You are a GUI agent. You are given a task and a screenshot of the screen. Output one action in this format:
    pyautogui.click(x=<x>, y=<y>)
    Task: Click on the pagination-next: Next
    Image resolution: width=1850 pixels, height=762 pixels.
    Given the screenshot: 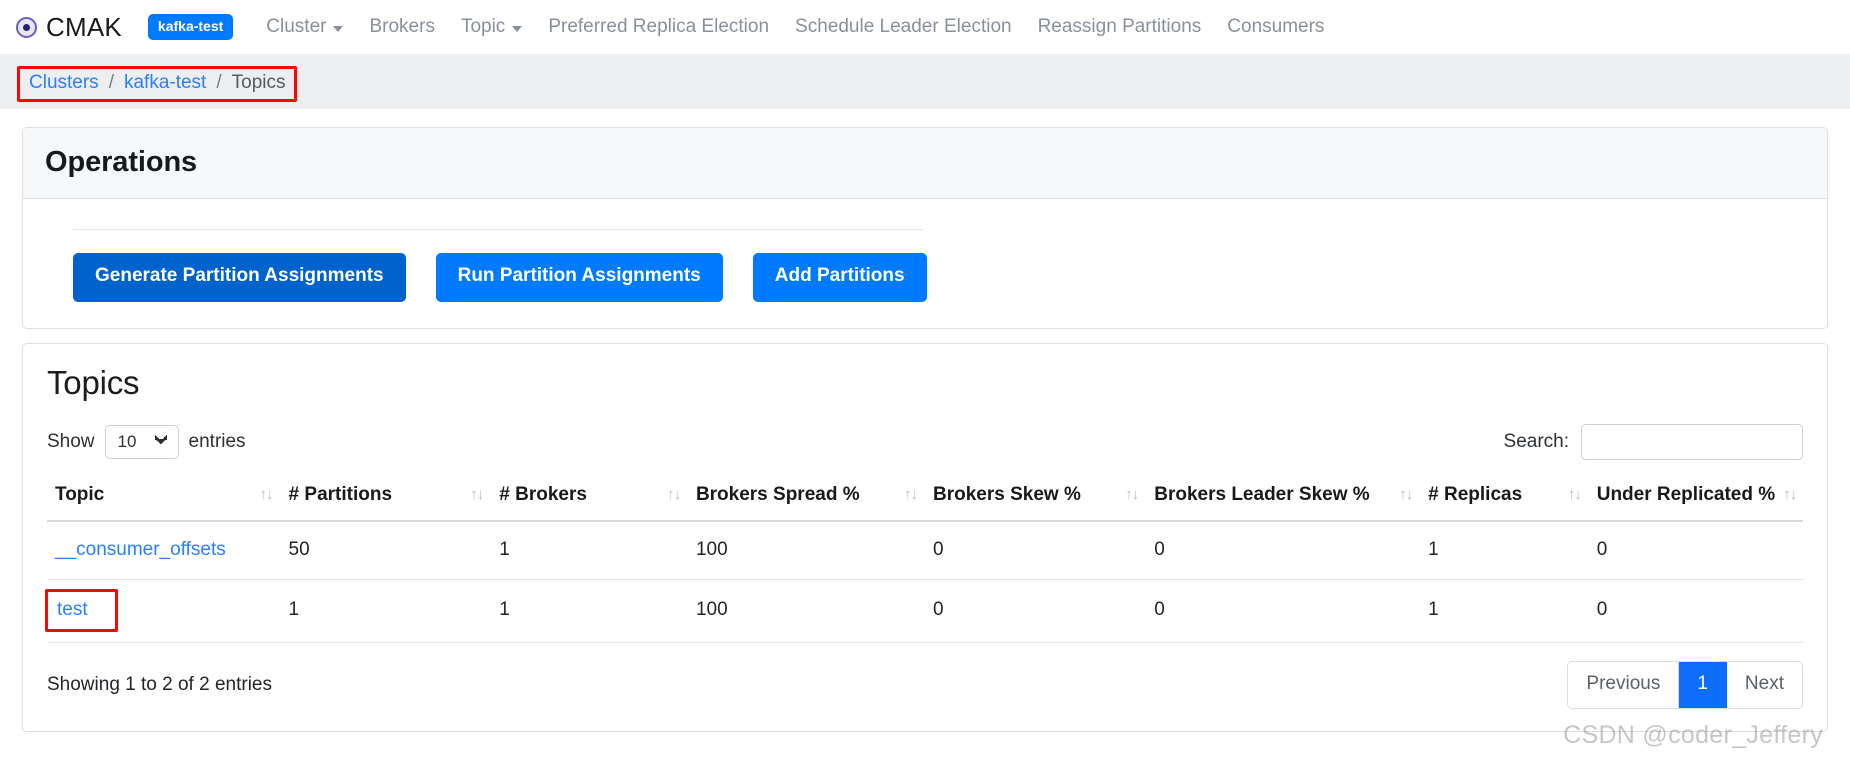 What is the action you would take?
    pyautogui.click(x=1764, y=684)
    